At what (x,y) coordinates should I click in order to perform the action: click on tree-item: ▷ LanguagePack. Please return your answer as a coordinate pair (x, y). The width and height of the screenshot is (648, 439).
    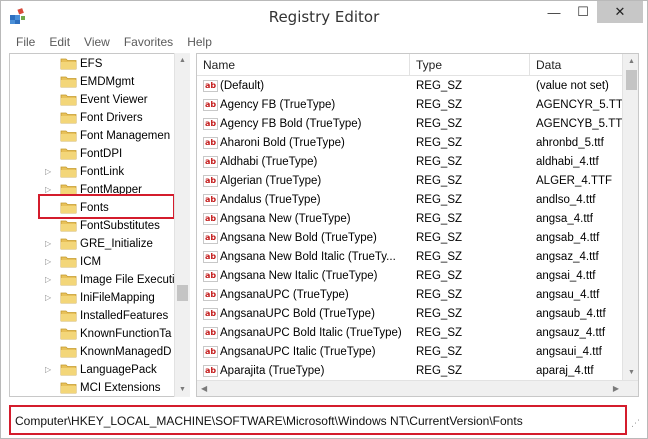
    Looking at the image, I should click on (93, 370).